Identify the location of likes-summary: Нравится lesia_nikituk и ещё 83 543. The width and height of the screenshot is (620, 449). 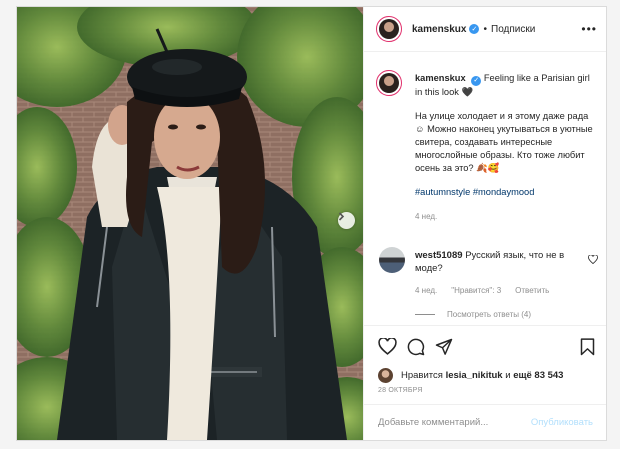
(470, 375).